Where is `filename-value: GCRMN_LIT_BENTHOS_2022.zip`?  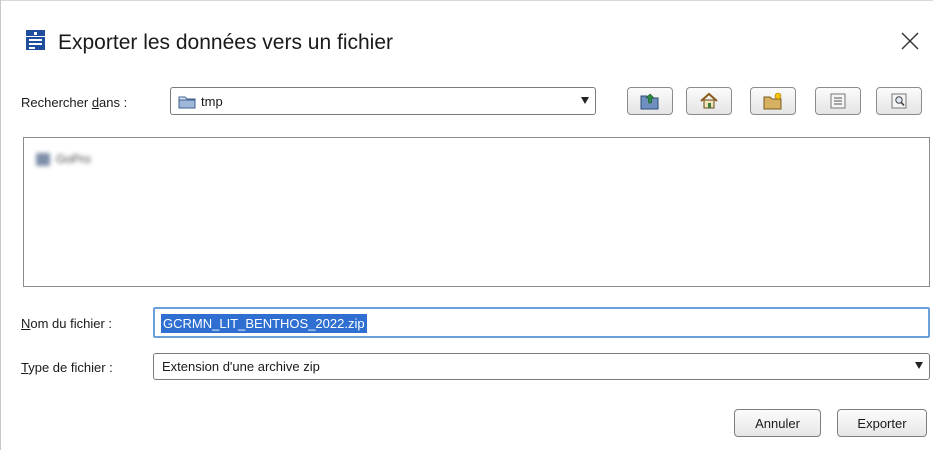 filename-value: GCRMN_LIT_BENTHOS_2022.zip is located at coordinates (264, 323).